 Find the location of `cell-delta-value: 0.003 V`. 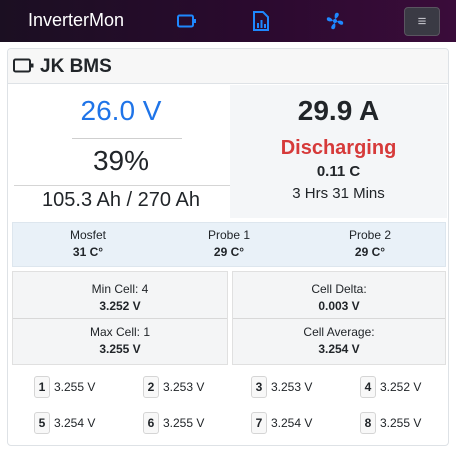

cell-delta-value: 0.003 V is located at coordinates (339, 306).